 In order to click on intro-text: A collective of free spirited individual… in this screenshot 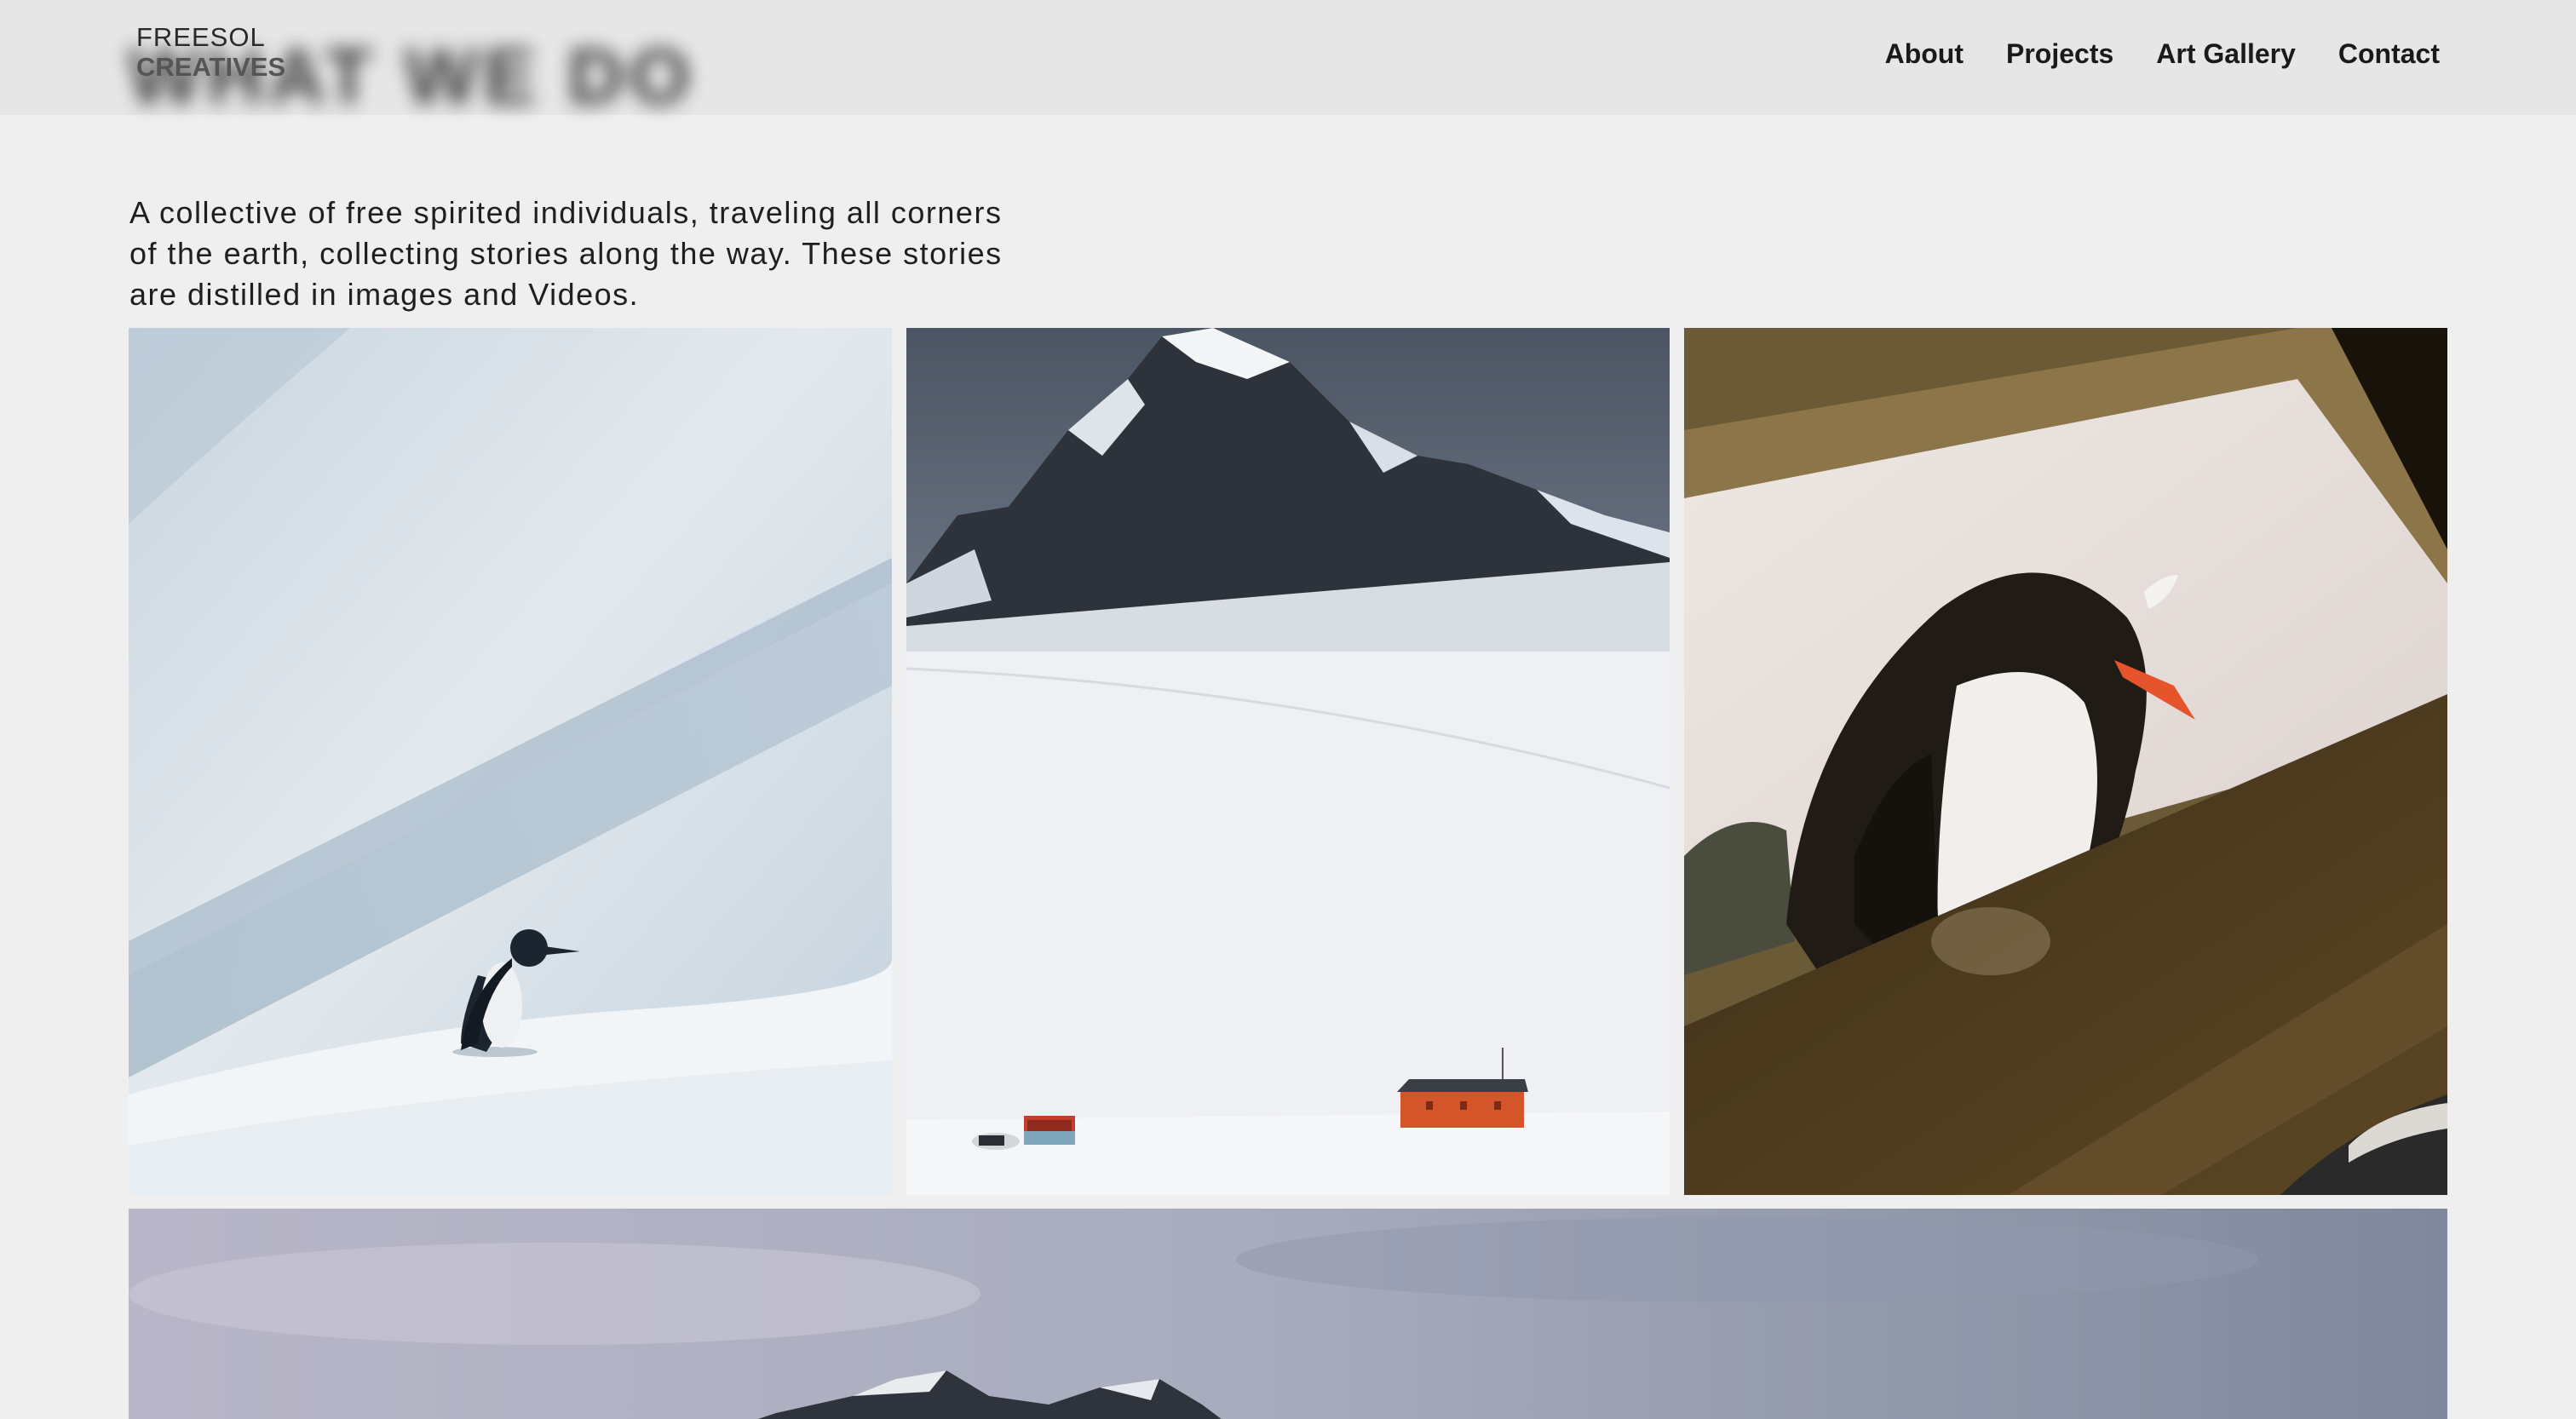, I will do `click(566, 254)`.